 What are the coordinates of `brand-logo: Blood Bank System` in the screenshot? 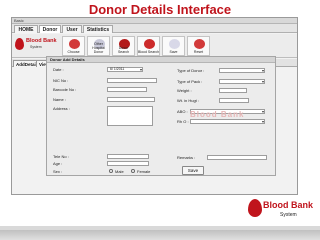 It's located at (282, 212).